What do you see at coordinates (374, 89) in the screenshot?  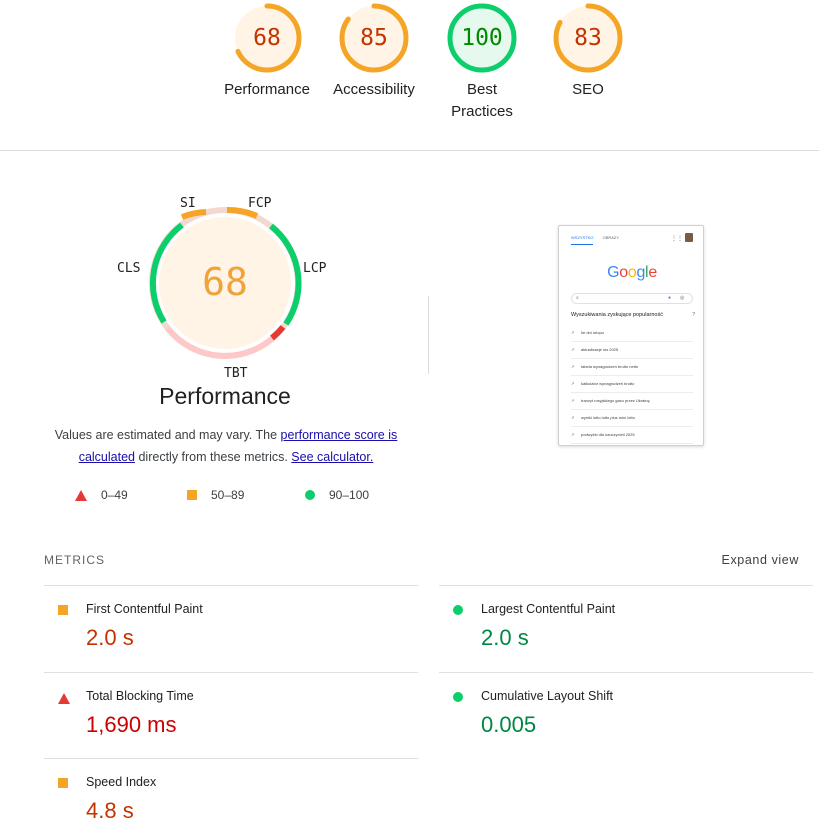 I see `gauge-label-accessibility: Accessibility` at bounding box center [374, 89].